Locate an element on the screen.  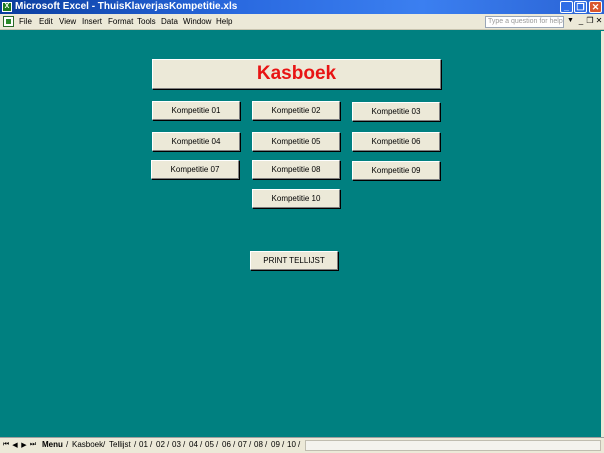
excel-icon: X is located at coordinates (7, 7).